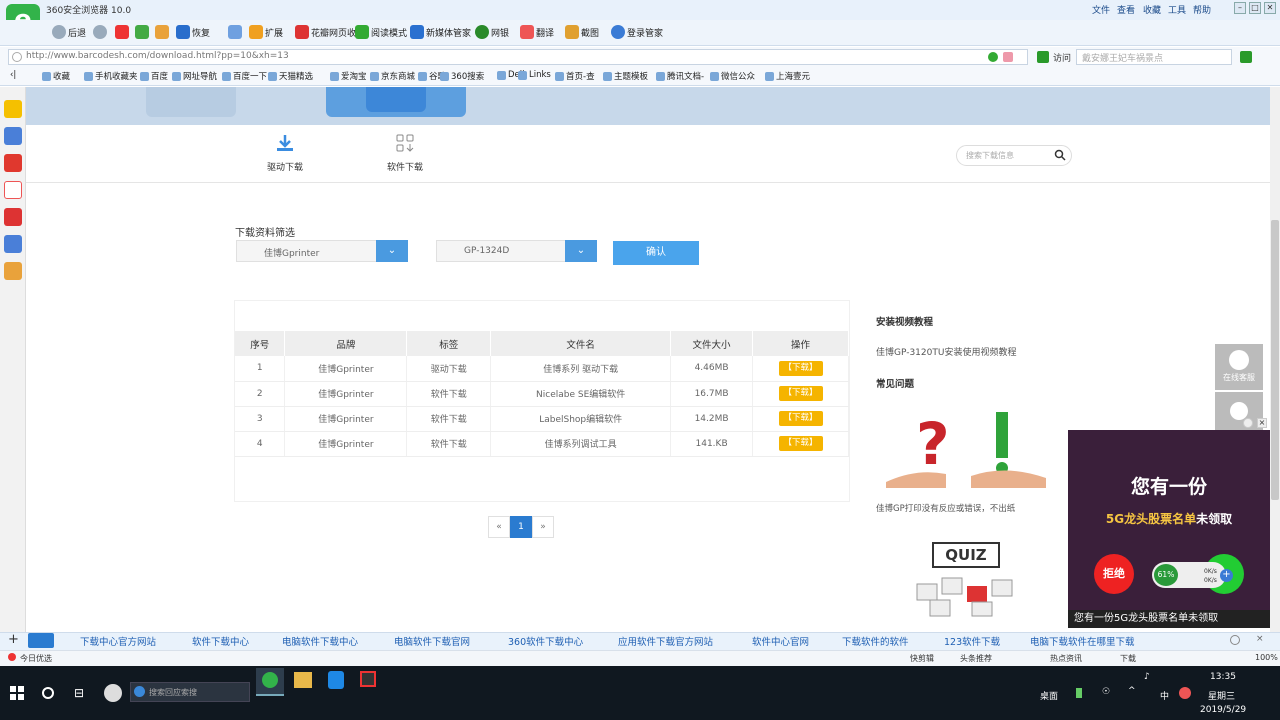  I want to click on ime-indicator: 中, so click(1164, 695).